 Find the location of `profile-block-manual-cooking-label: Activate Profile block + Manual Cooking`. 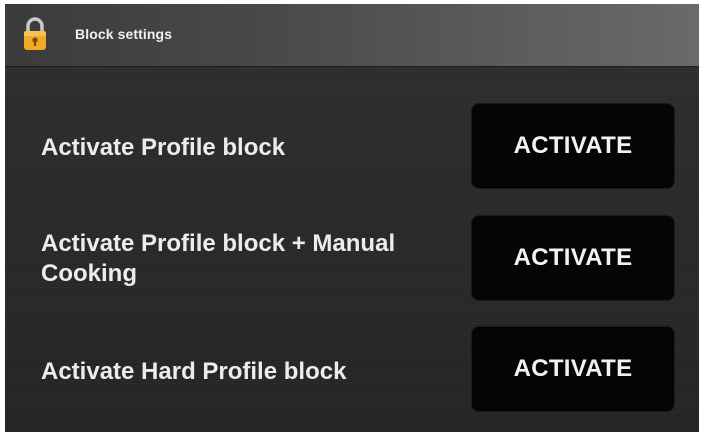

profile-block-manual-cooking-label: Activate Profile block + Manual Cooking is located at coordinates (218, 258).